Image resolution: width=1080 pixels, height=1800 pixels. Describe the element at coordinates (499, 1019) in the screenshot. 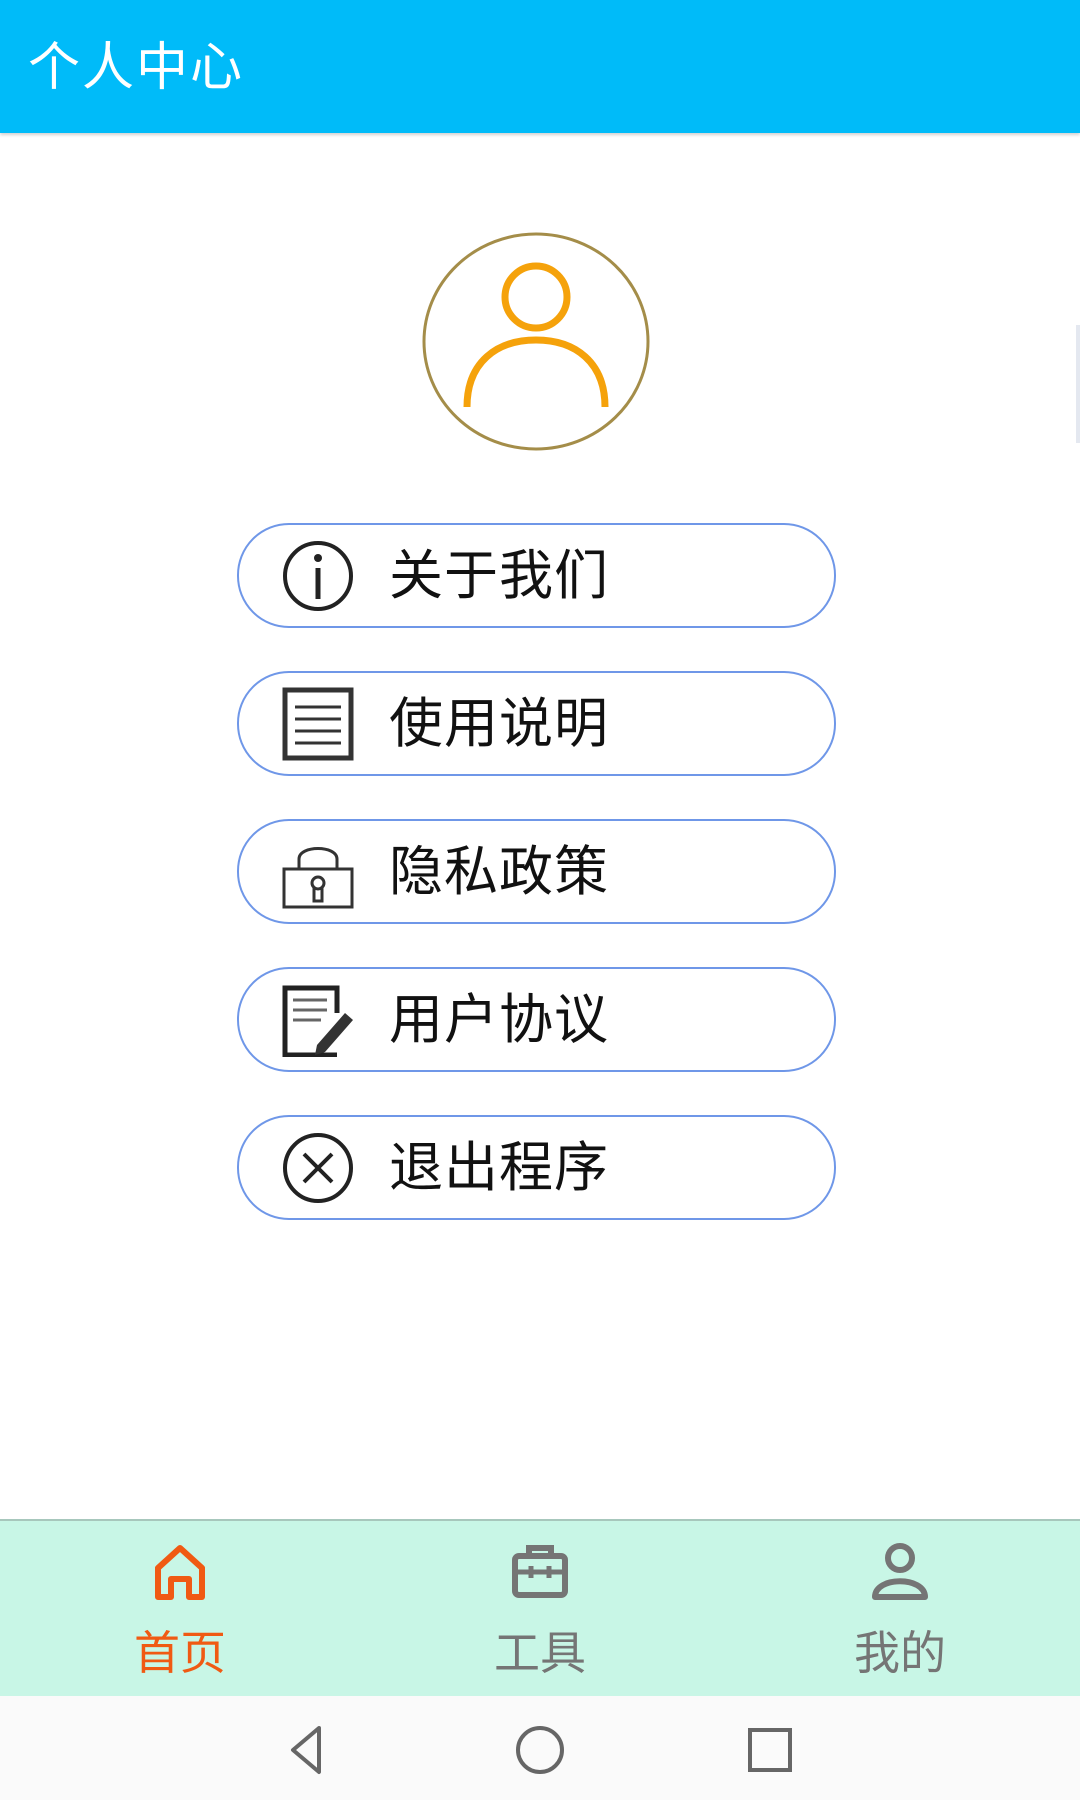

I see `user-agreement-label: 用户协议` at that location.